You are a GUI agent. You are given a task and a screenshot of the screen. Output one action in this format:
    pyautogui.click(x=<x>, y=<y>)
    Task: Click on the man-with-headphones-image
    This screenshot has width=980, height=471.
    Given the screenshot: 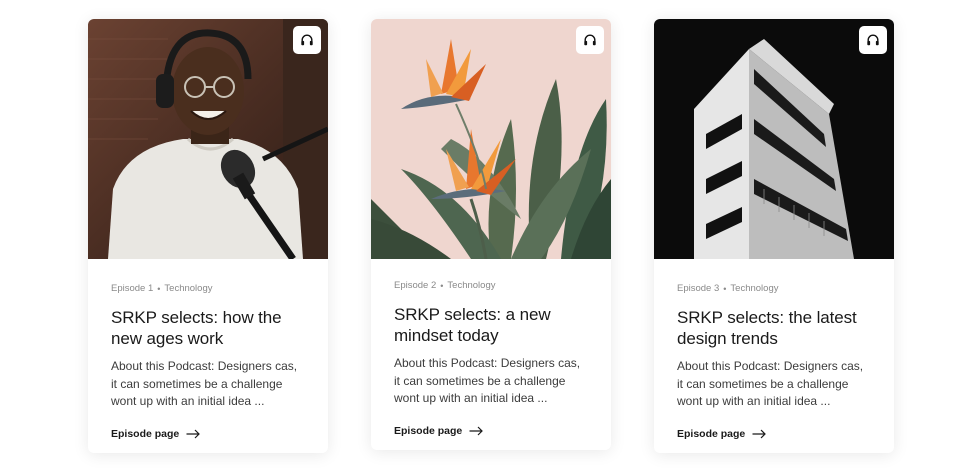 What is the action you would take?
    pyautogui.click(x=208, y=139)
    